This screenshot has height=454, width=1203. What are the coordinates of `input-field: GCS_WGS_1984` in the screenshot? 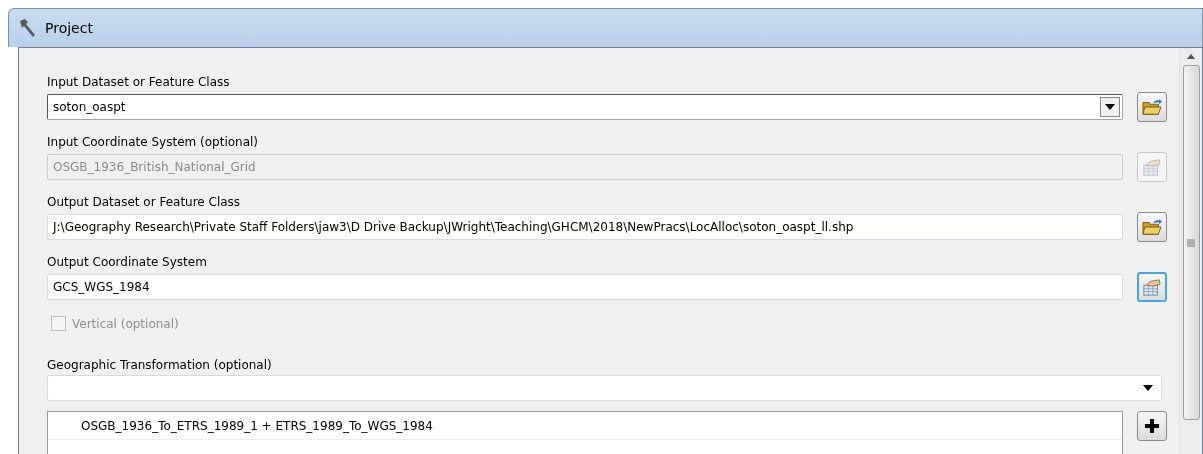 It's located at (585, 287).